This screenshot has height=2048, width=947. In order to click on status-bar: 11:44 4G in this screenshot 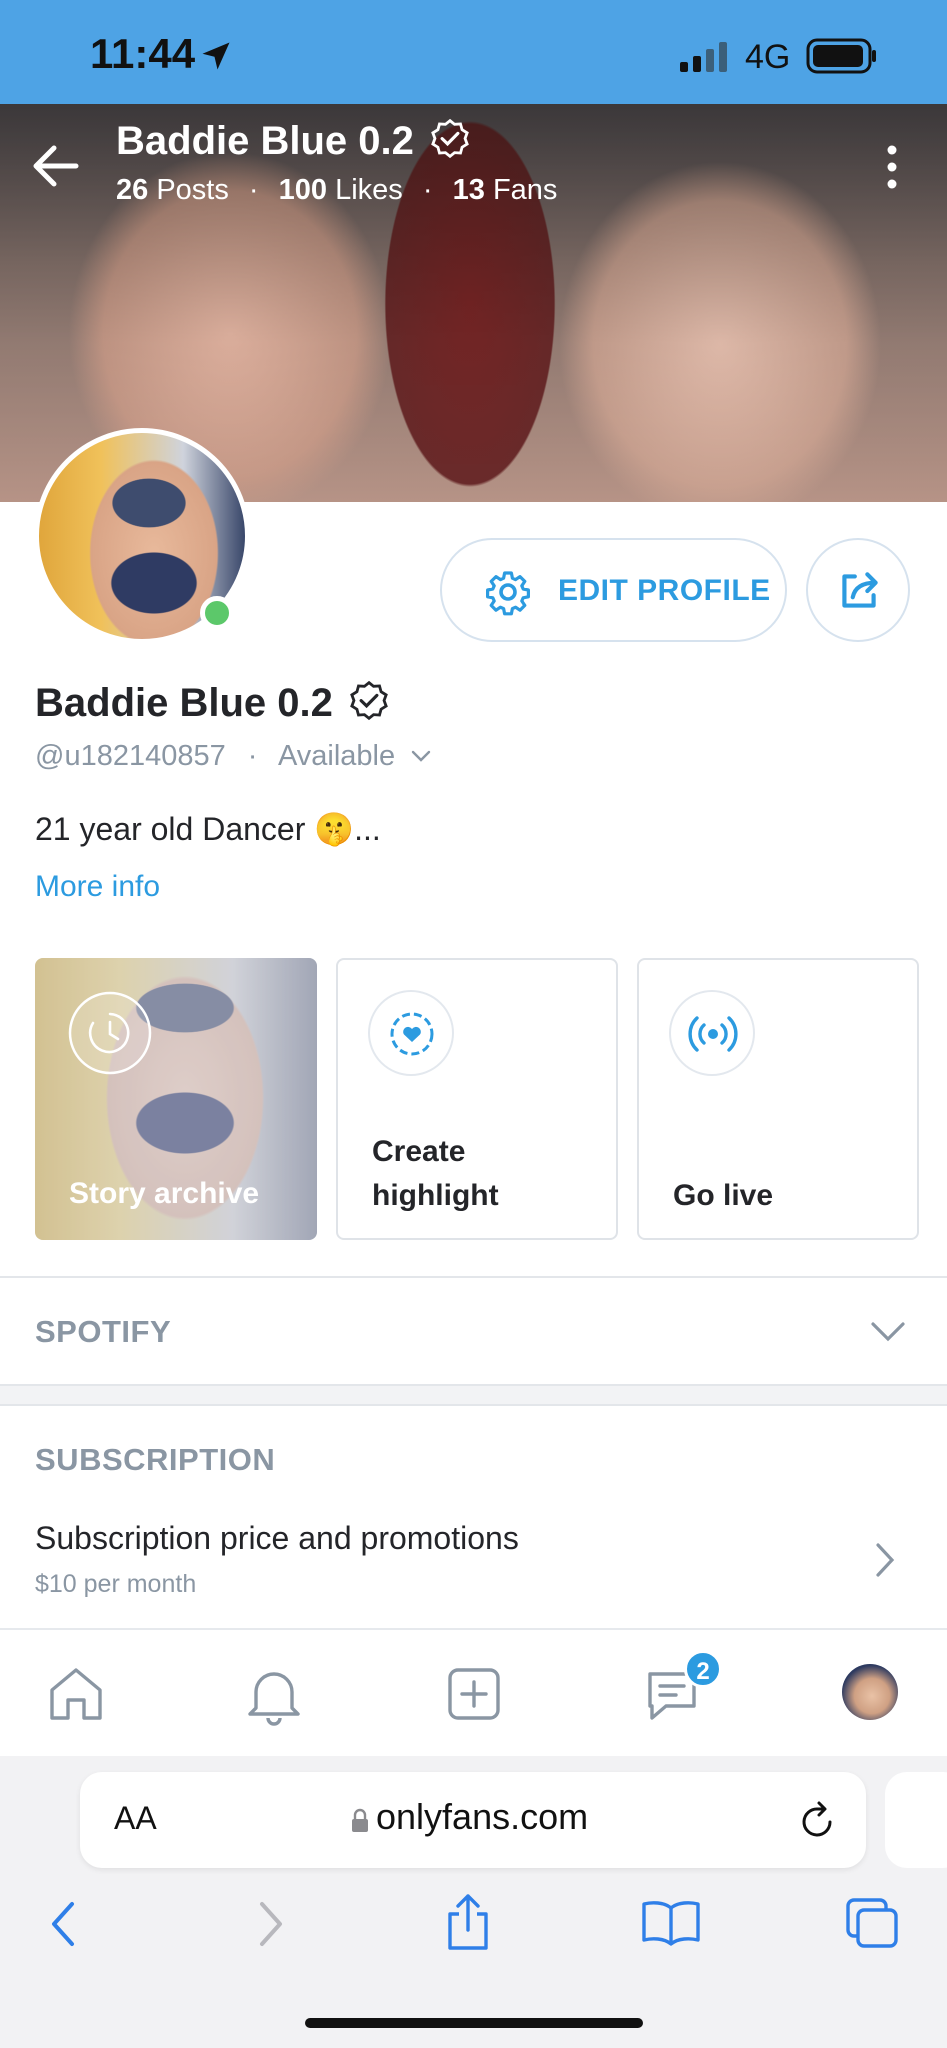, I will do `click(473, 52)`.